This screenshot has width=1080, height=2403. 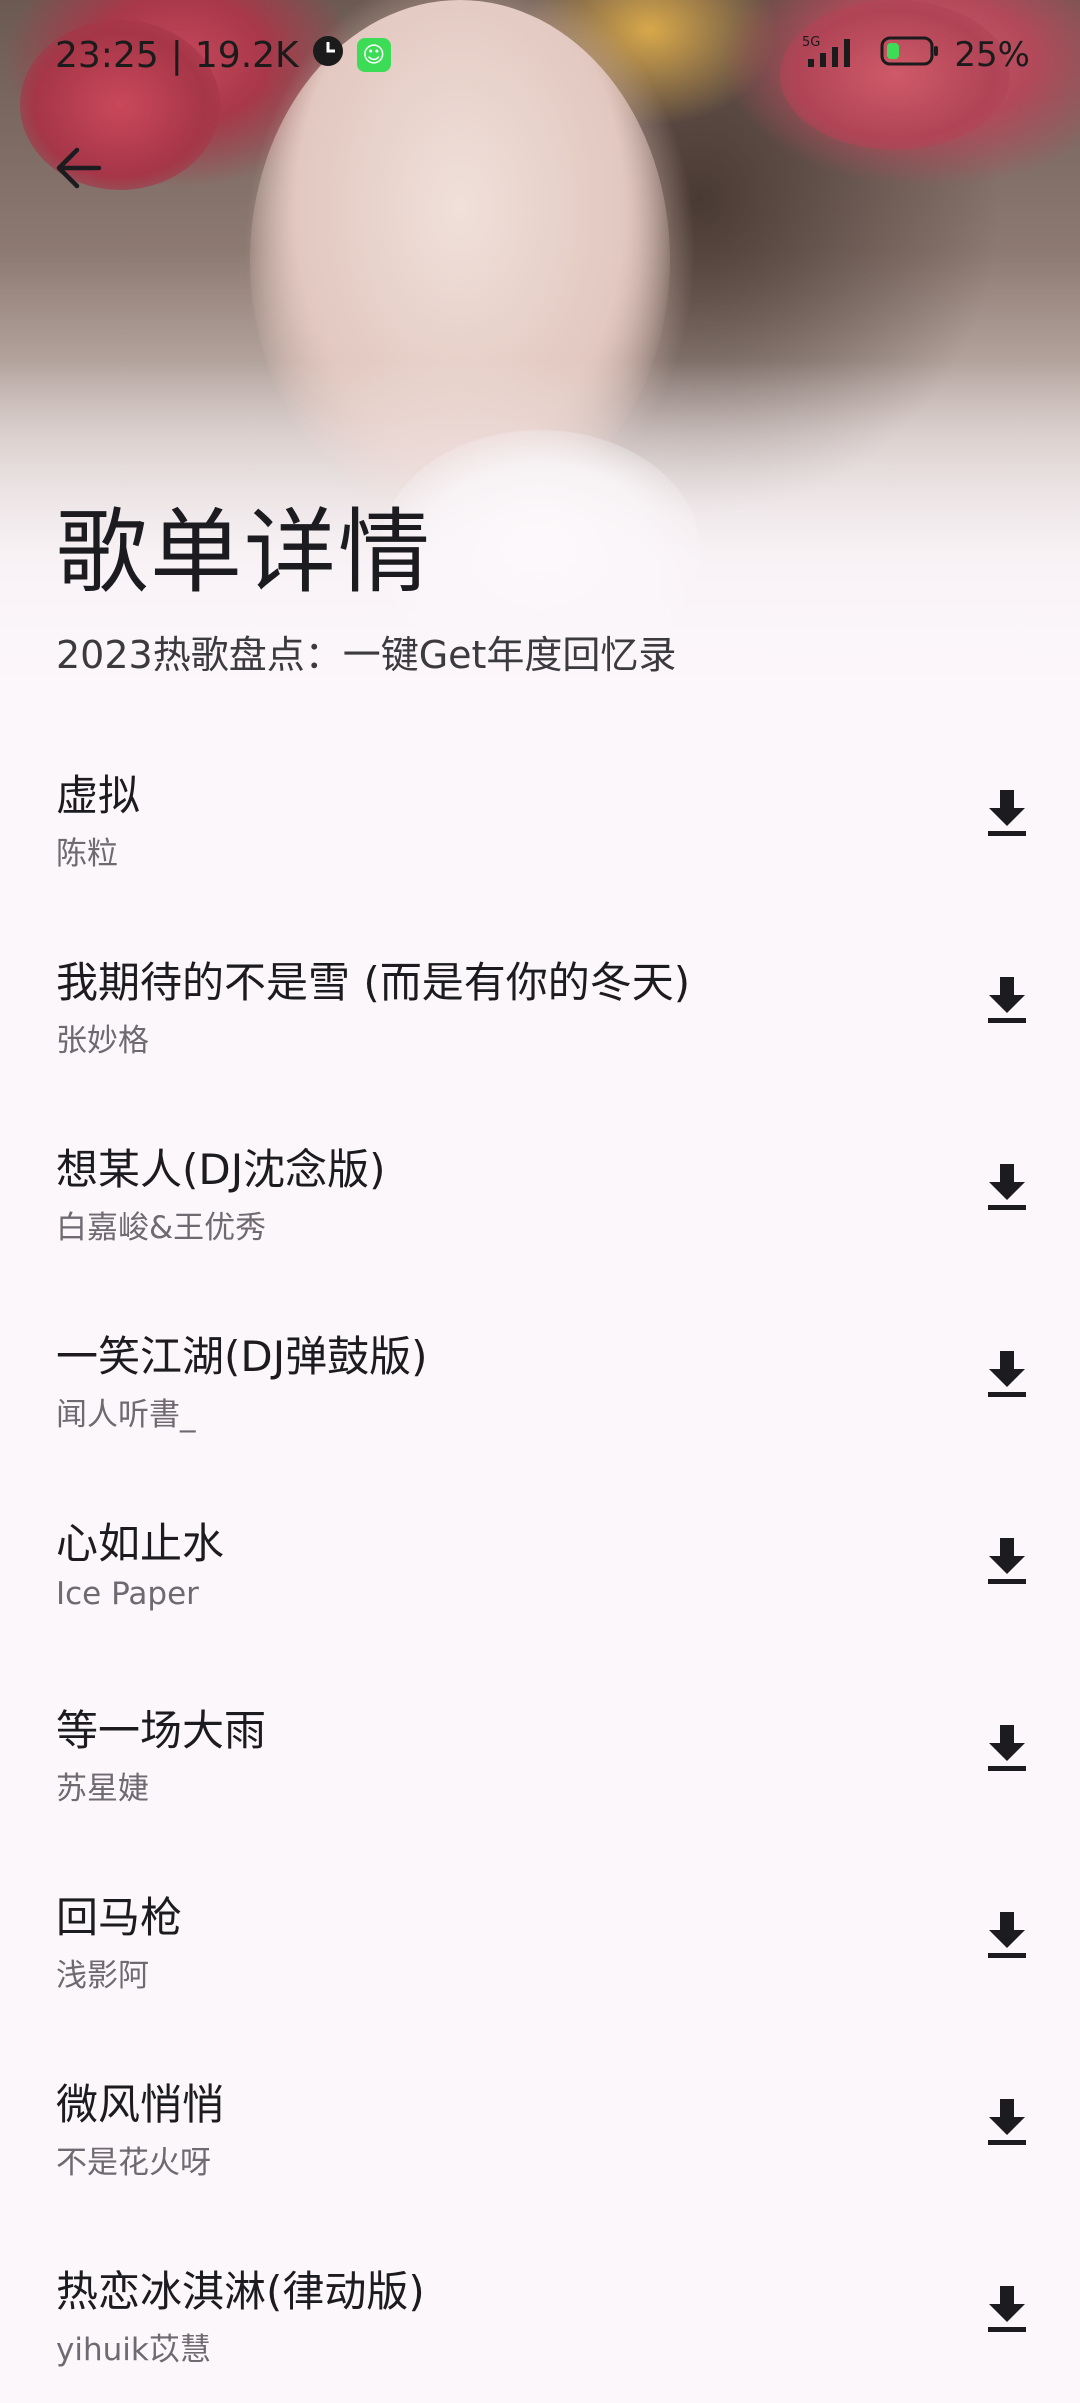 What do you see at coordinates (221, 1169) in the screenshot?
I see `song-title: 想某人(DJ沈念版)` at bounding box center [221, 1169].